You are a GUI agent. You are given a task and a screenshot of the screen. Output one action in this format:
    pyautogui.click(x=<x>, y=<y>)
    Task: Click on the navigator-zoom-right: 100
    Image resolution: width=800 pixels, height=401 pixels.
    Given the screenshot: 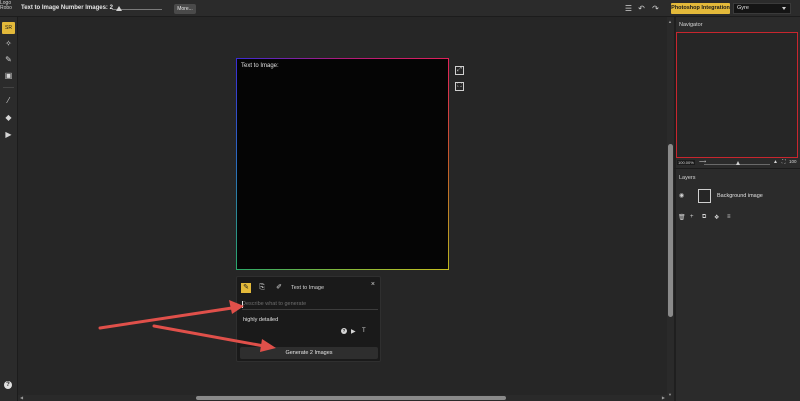 What is the action you would take?
    pyautogui.click(x=793, y=161)
    